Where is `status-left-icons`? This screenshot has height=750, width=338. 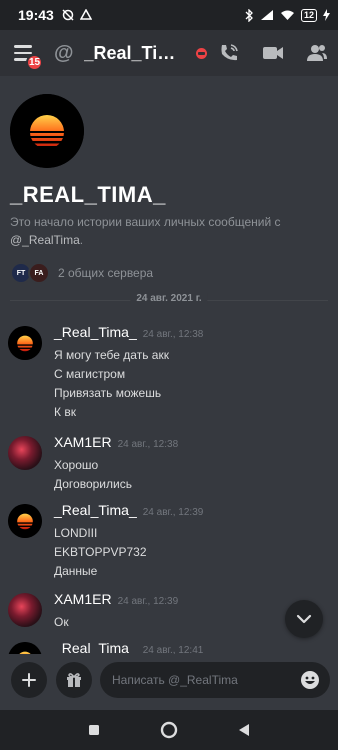 status-left-icons is located at coordinates (77, 15).